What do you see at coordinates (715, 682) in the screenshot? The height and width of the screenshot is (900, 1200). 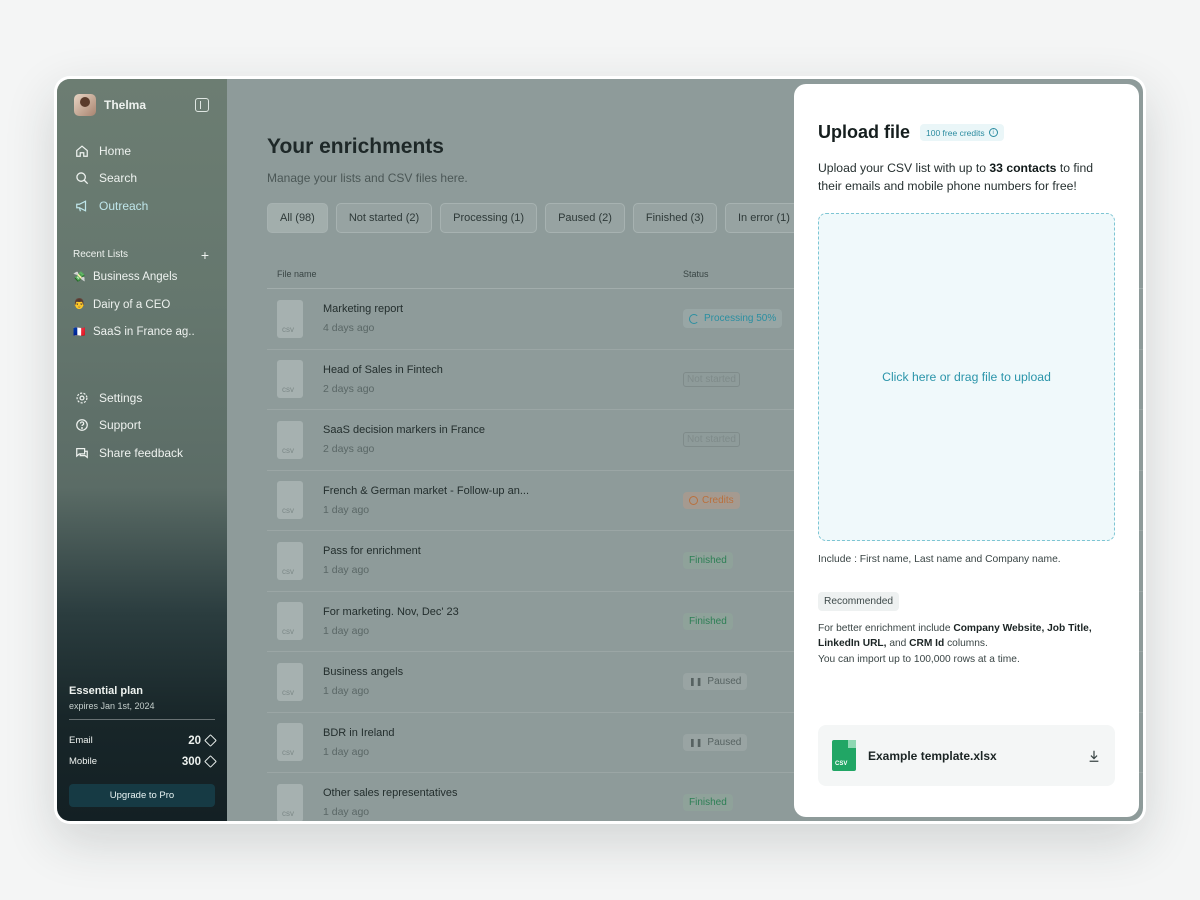 I see `status-badge: ❚❚ Paused` at bounding box center [715, 682].